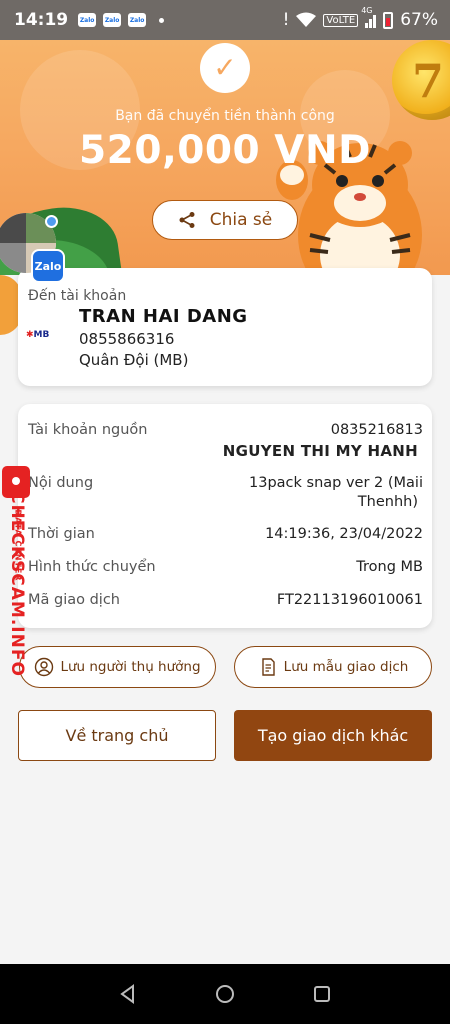 The height and width of the screenshot is (1024, 450). I want to click on save-template-button: Lưu mẫu giao dịch, so click(333, 667).